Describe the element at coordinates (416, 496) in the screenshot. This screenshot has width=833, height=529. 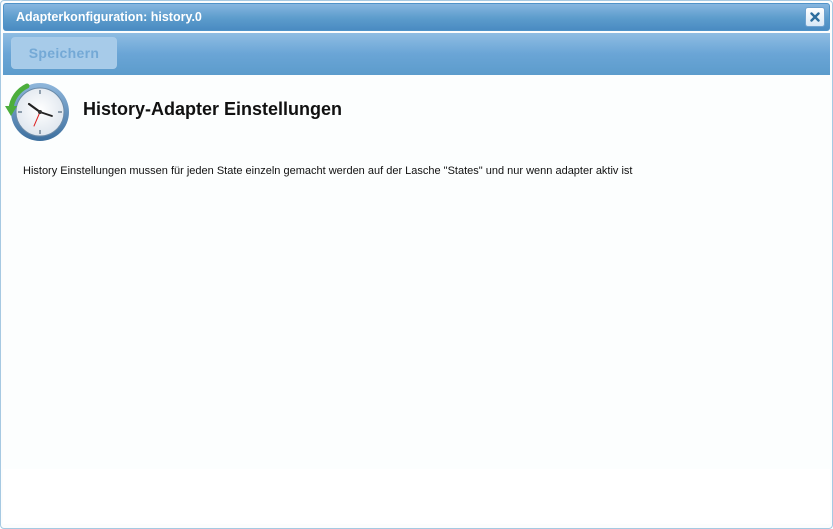
I see `dialog-footer` at that location.